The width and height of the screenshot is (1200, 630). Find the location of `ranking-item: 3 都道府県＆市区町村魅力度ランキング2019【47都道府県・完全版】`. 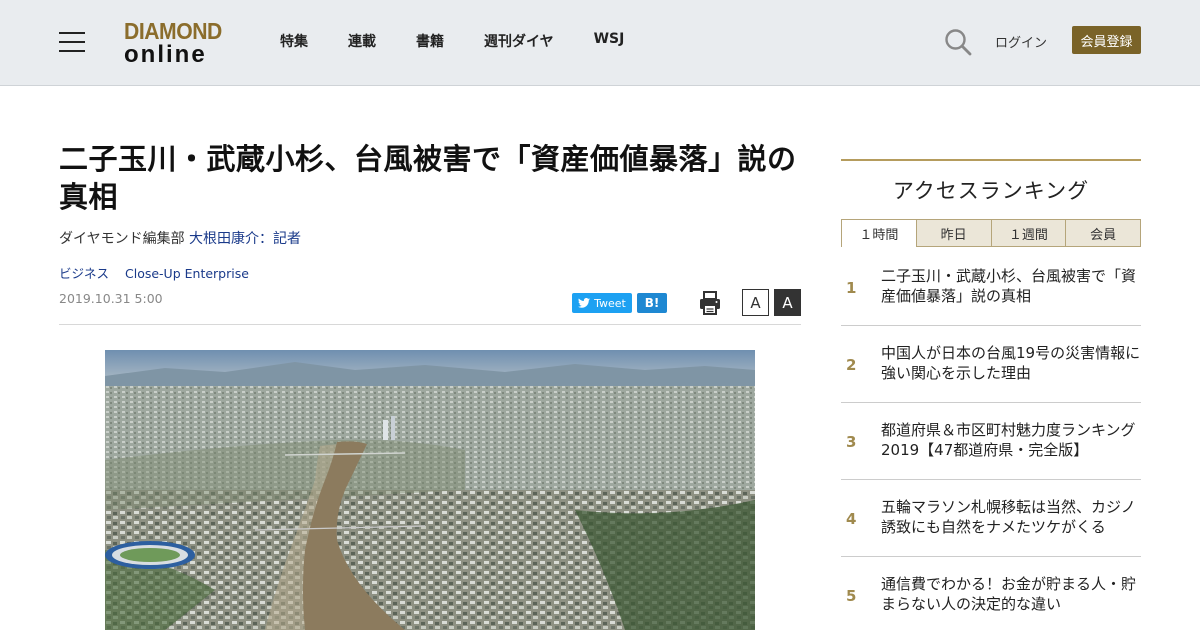

ranking-item: 3 都道府県＆市区町村魅力度ランキング2019【47都道府県・完全版】 is located at coordinates (991, 441).